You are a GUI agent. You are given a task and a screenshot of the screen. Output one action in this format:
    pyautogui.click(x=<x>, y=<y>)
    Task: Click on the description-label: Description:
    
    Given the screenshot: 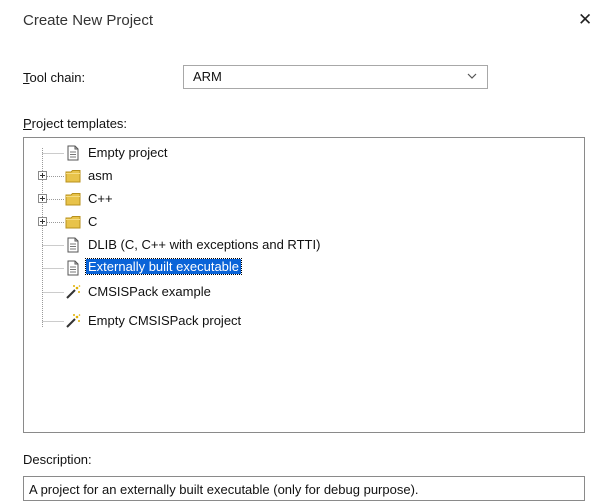 What is the action you would take?
    pyautogui.click(x=57, y=459)
    